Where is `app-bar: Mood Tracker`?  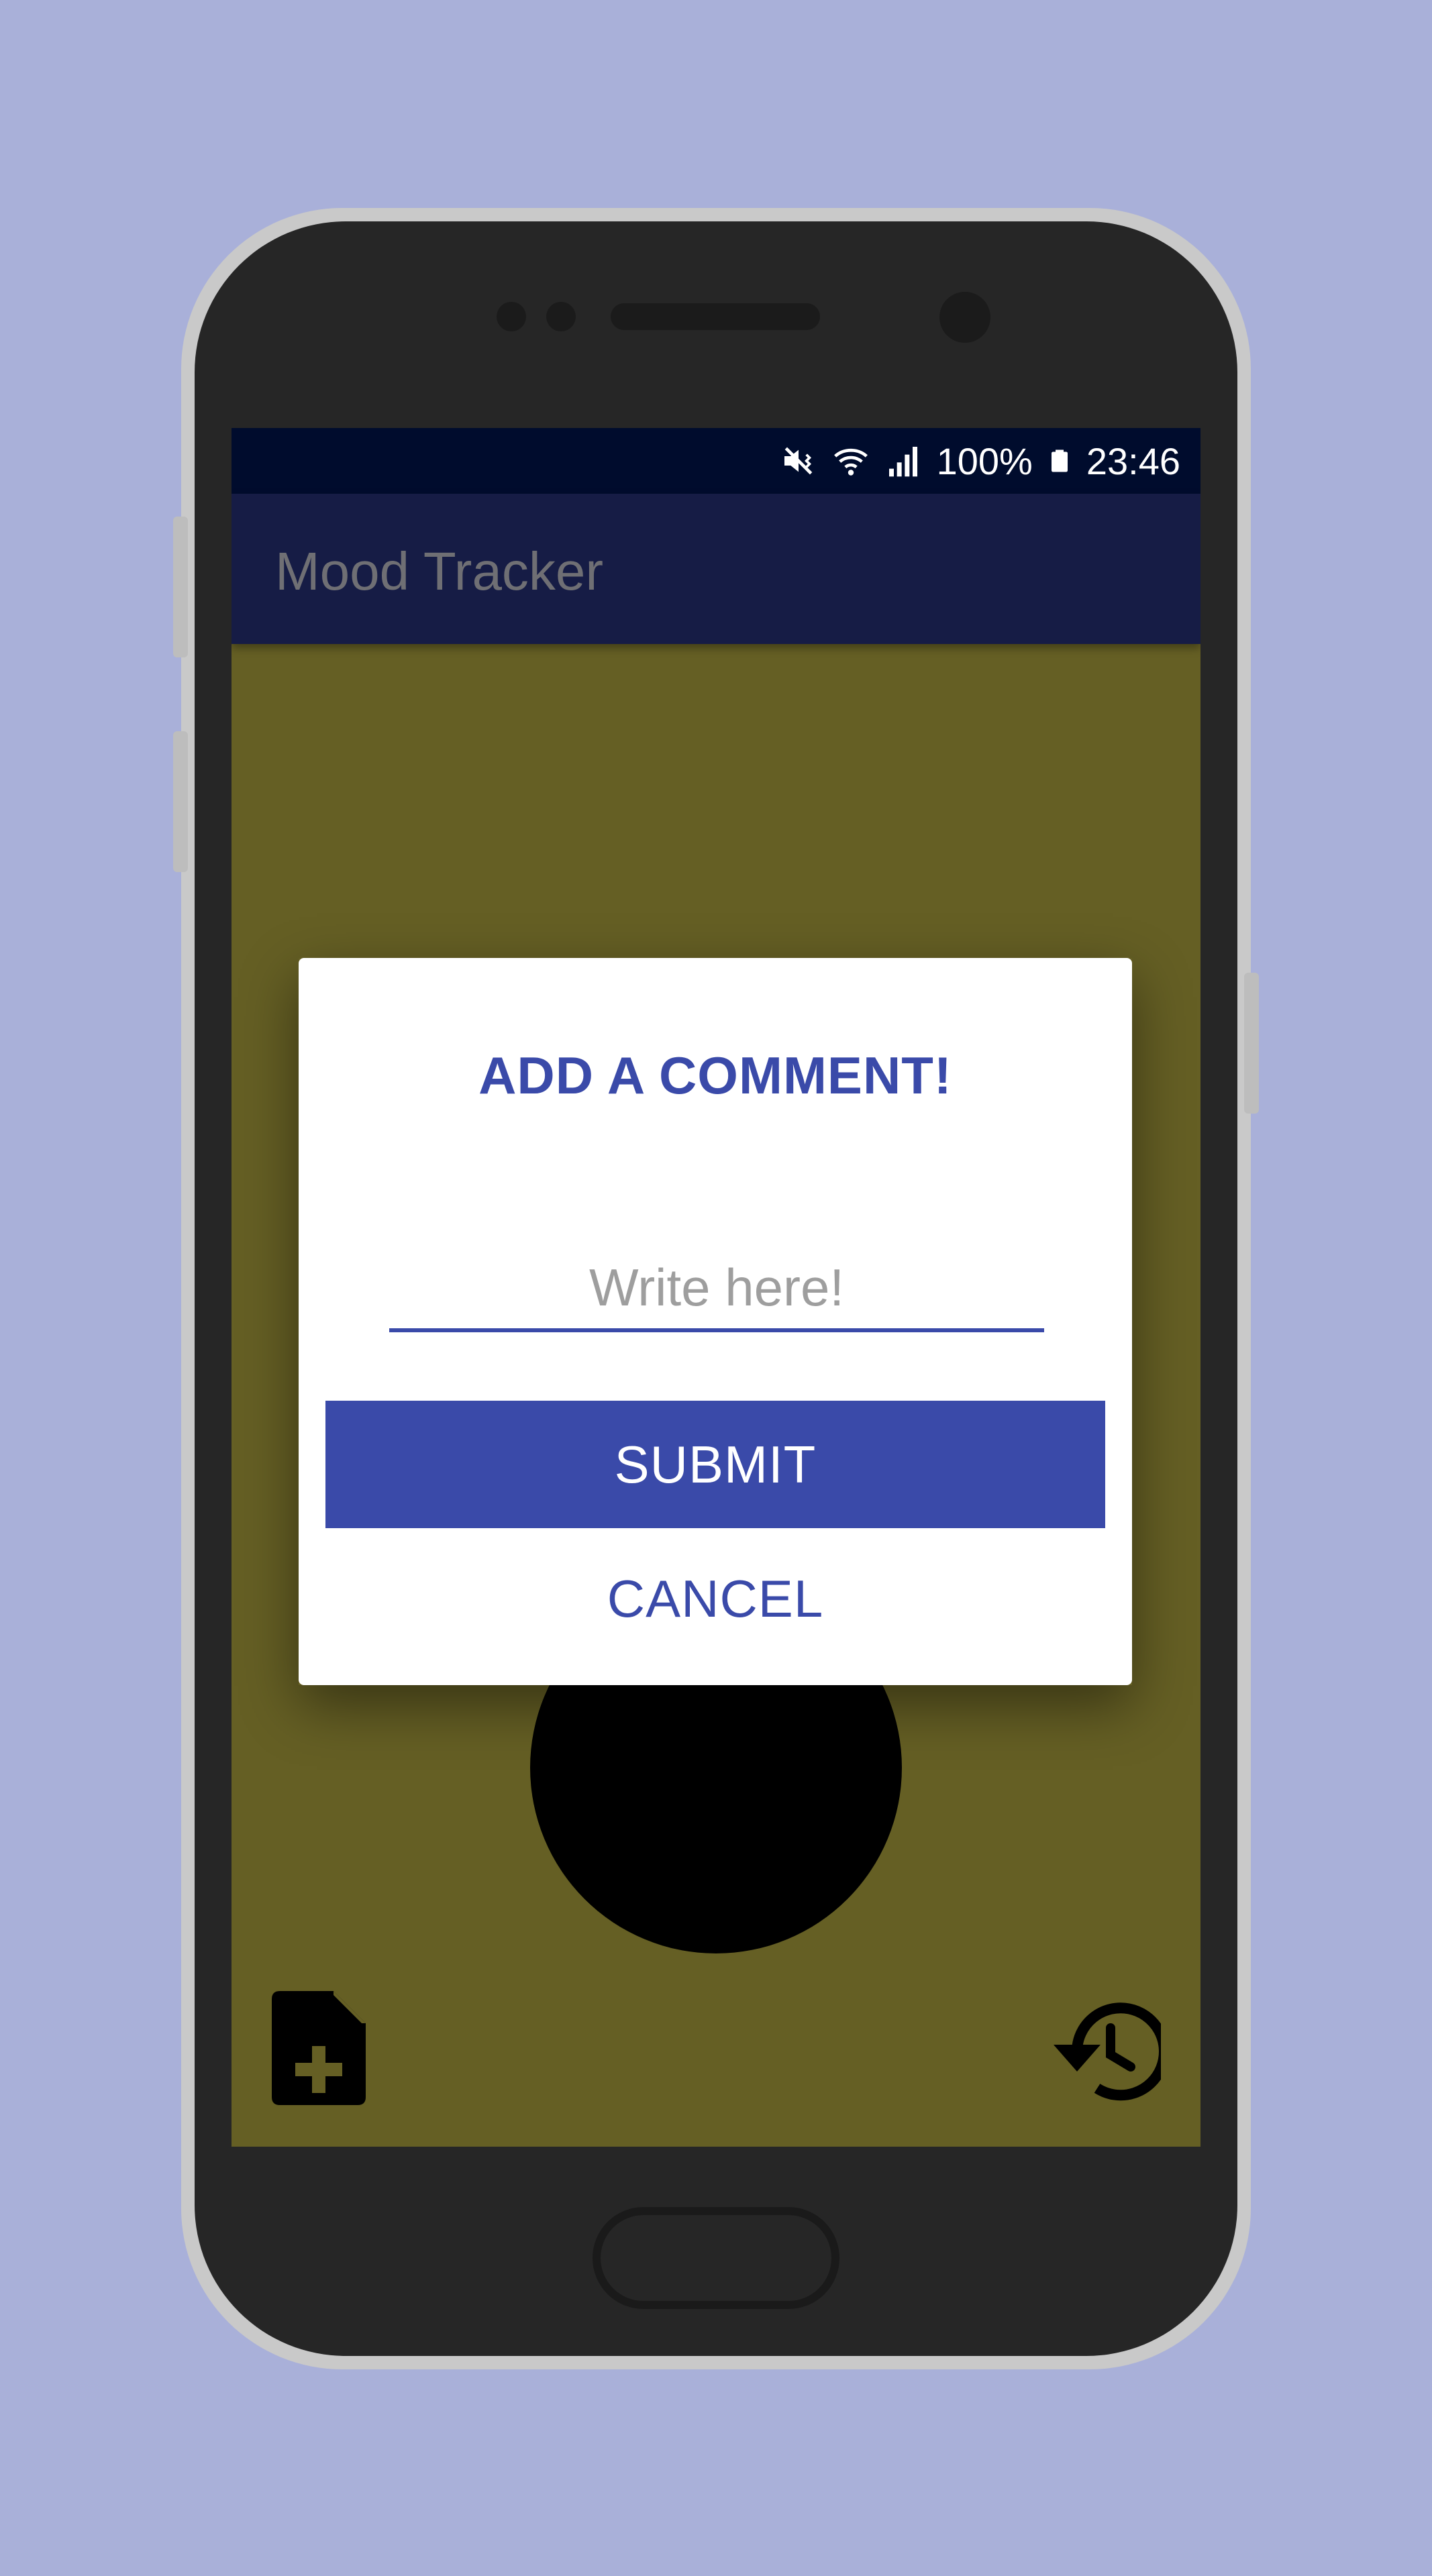 app-bar: Mood Tracker is located at coordinates (716, 569).